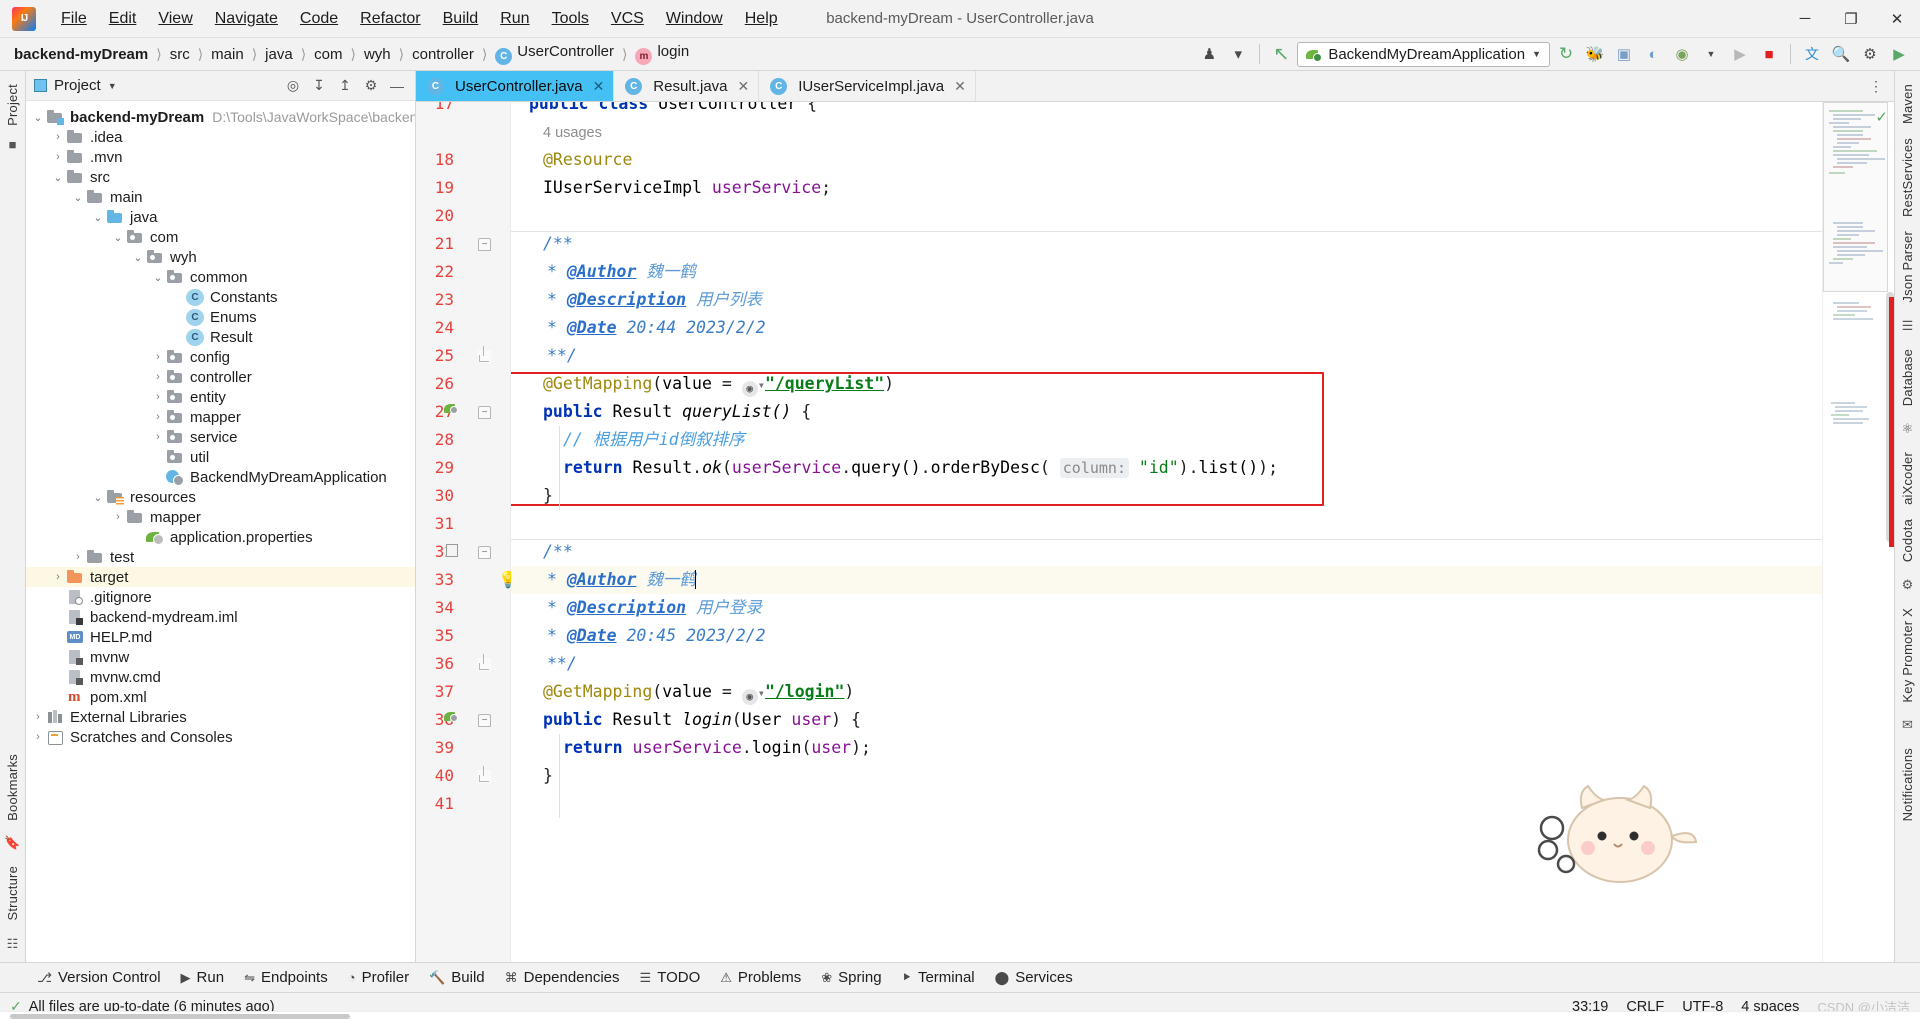 The width and height of the screenshot is (1920, 1020). What do you see at coordinates (220, 397) in the screenshot?
I see `tree-node: › entity` at bounding box center [220, 397].